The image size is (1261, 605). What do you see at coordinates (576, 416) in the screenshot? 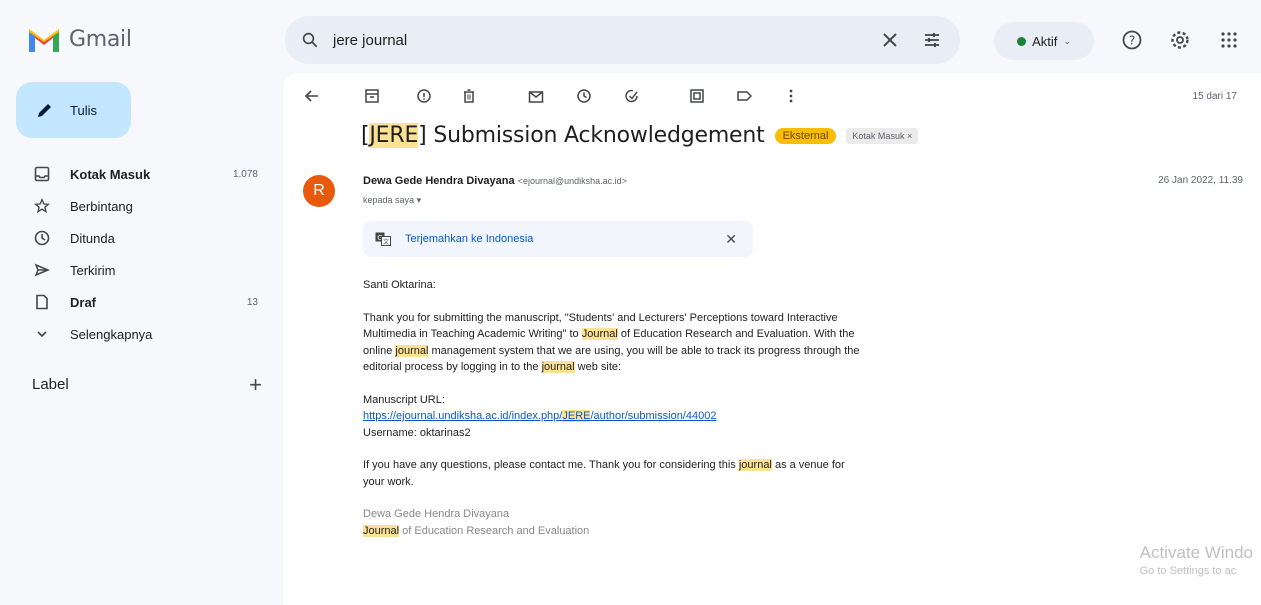
I see `search-highlight: JERE` at bounding box center [576, 416].